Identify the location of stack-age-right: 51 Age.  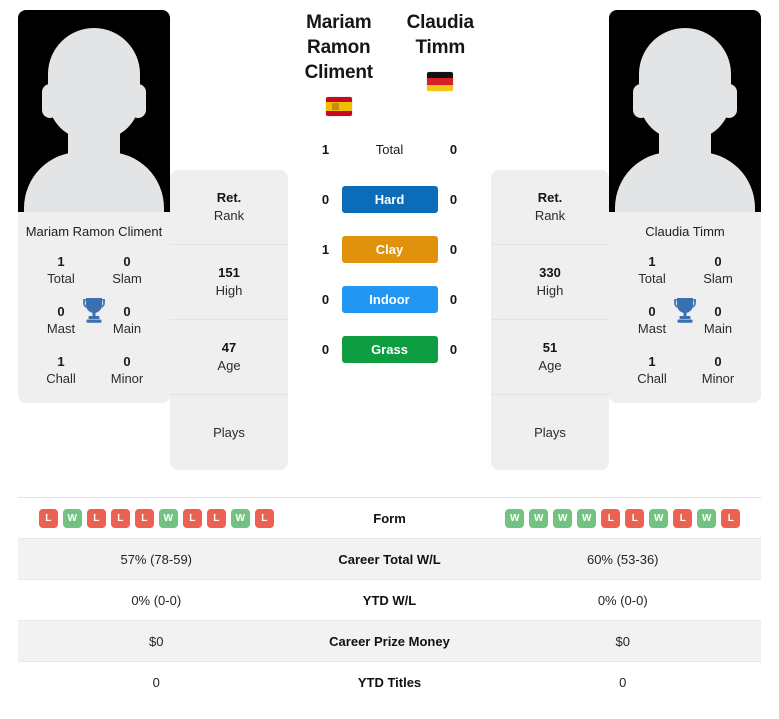
(550, 357).